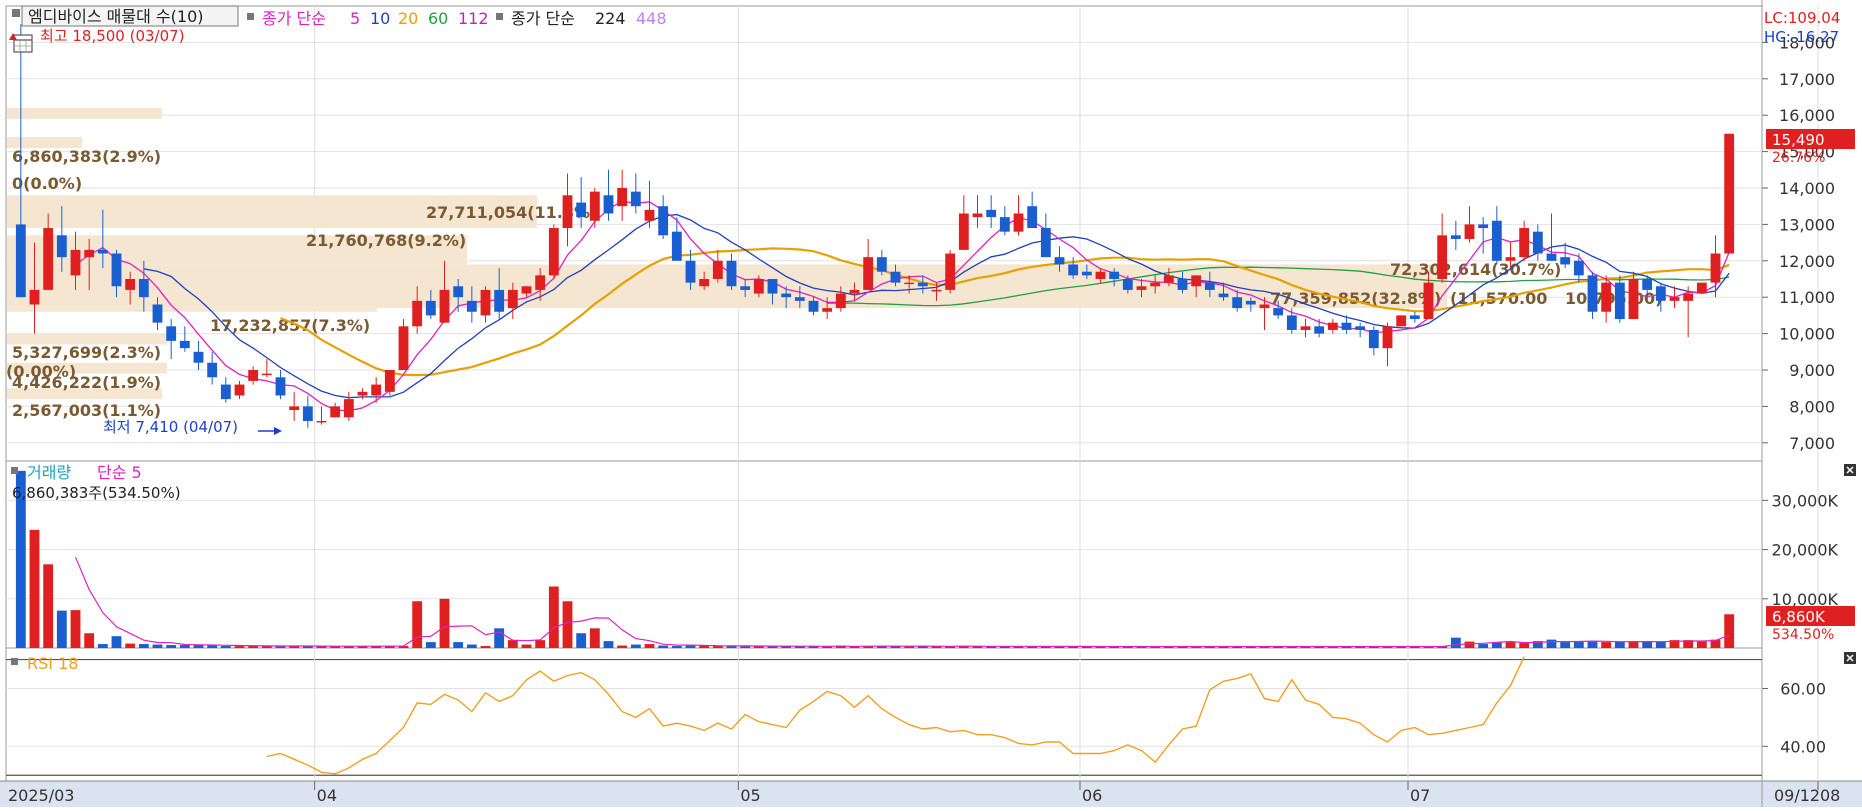 Image resolution: width=1862 pixels, height=811 pixels. Describe the element at coordinates (119, 472) in the screenshot. I see `volume-ma-label: 단순 5` at that location.